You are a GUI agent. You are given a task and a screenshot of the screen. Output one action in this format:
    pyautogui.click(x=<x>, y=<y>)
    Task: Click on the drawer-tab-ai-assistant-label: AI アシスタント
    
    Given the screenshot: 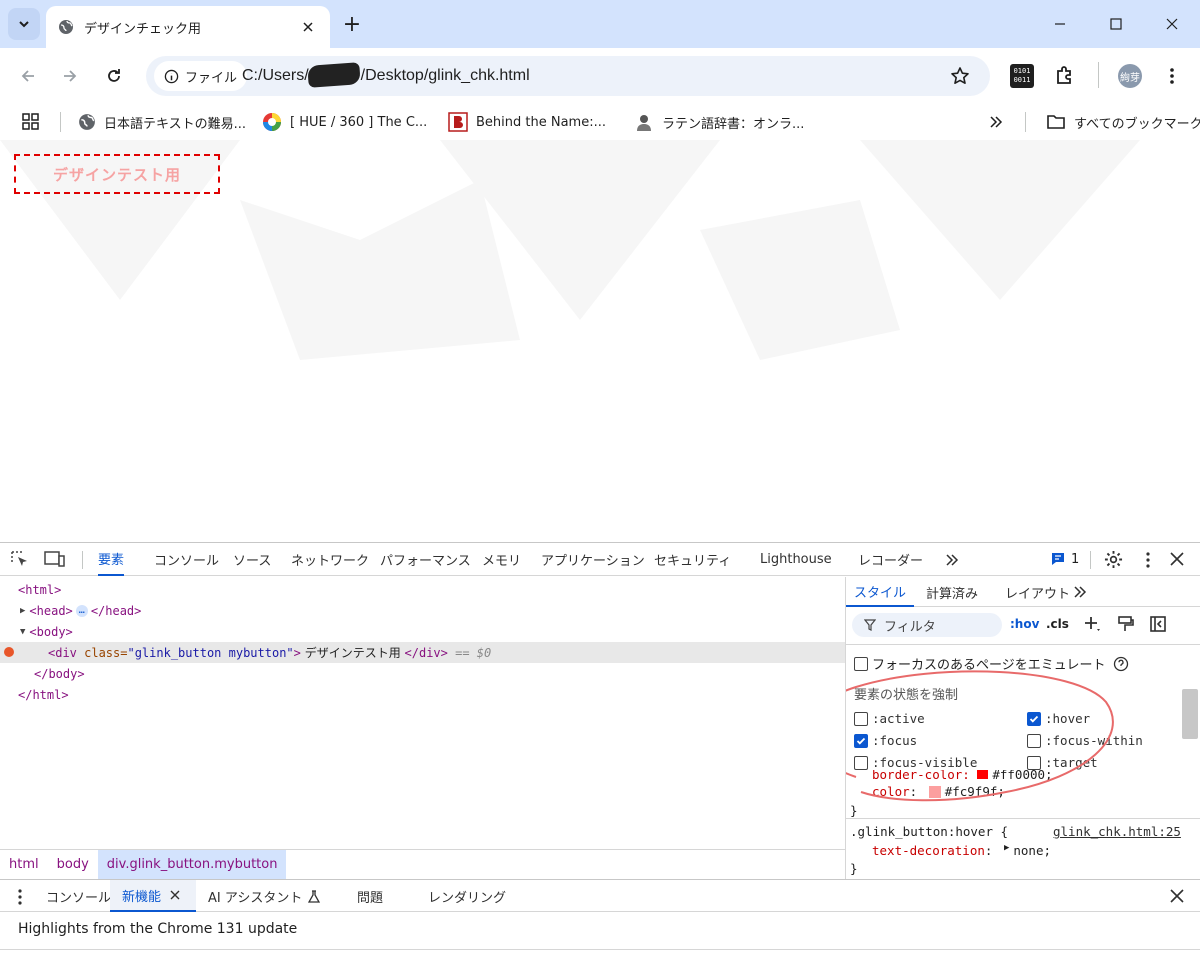 What is the action you would take?
    pyautogui.click(x=255, y=898)
    